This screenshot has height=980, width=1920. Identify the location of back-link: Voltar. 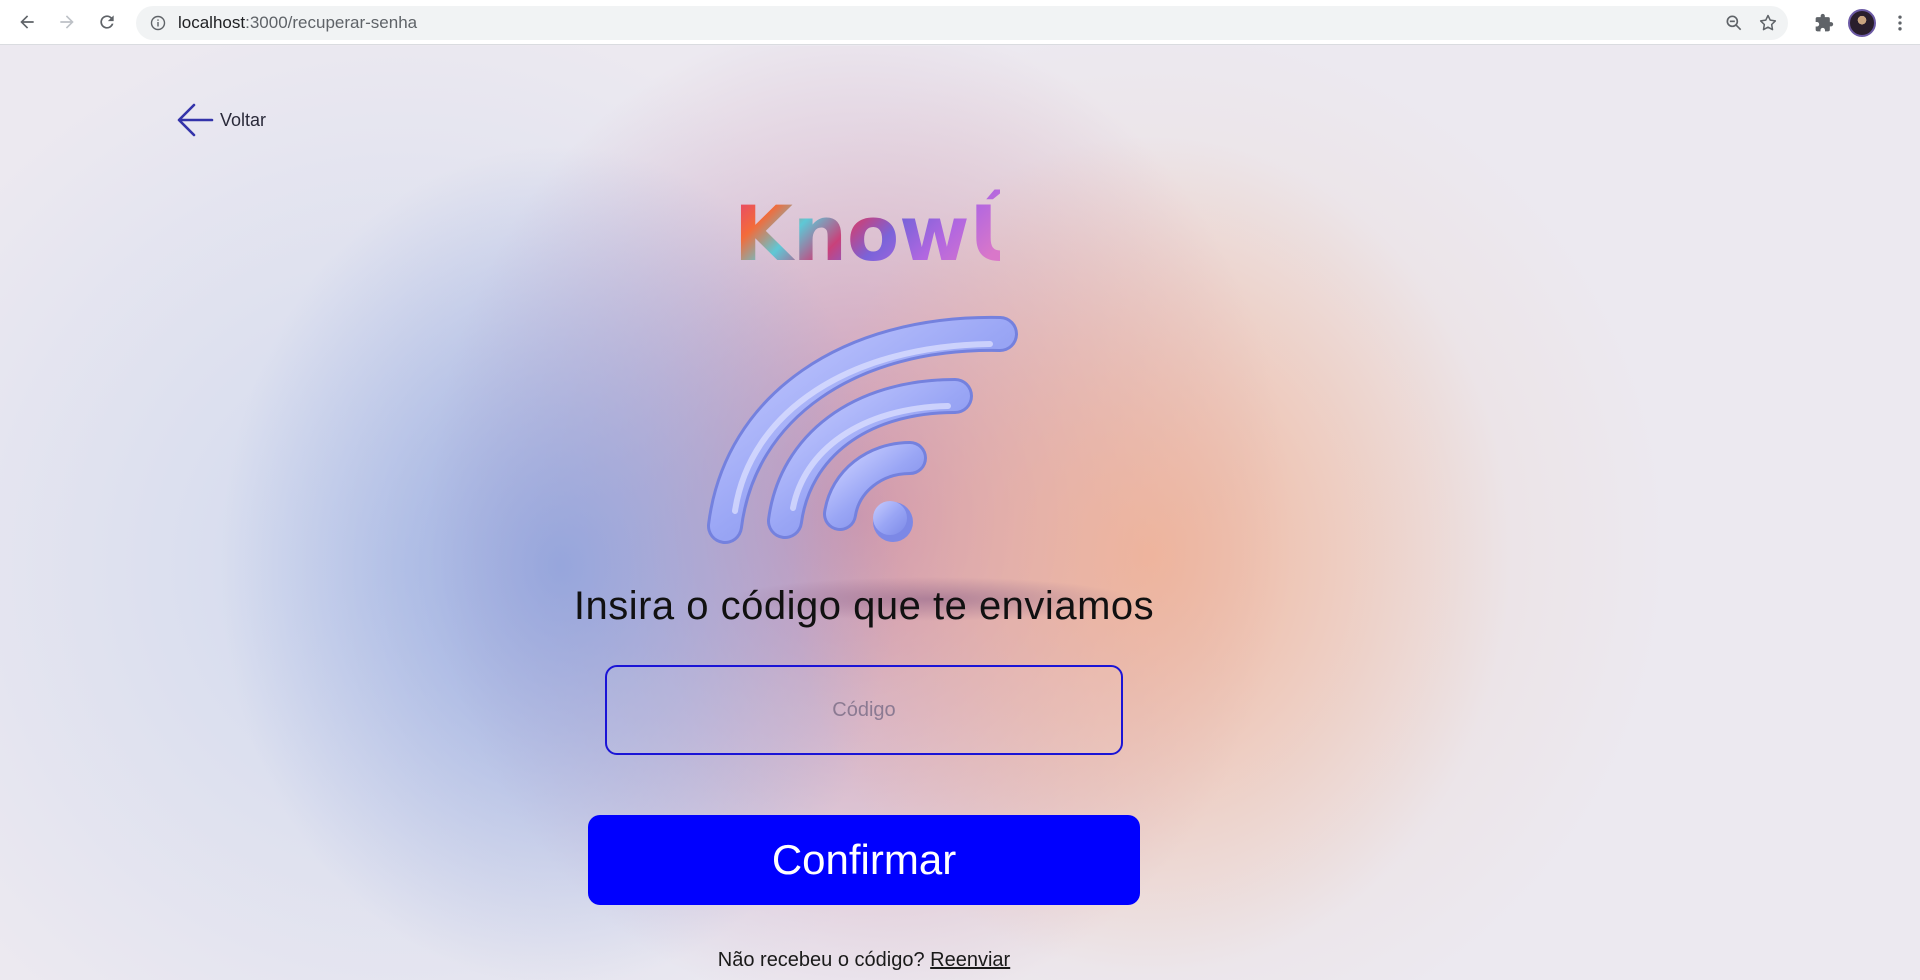
(221, 120).